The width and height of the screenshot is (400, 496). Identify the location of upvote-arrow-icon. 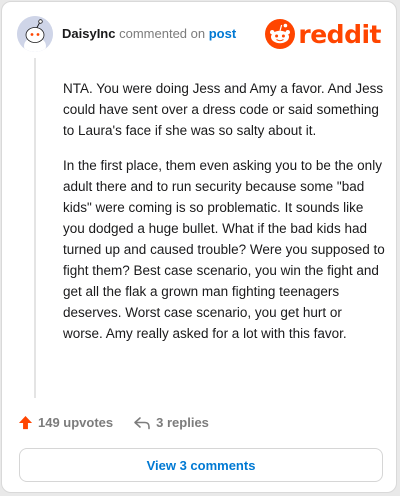
(25, 422).